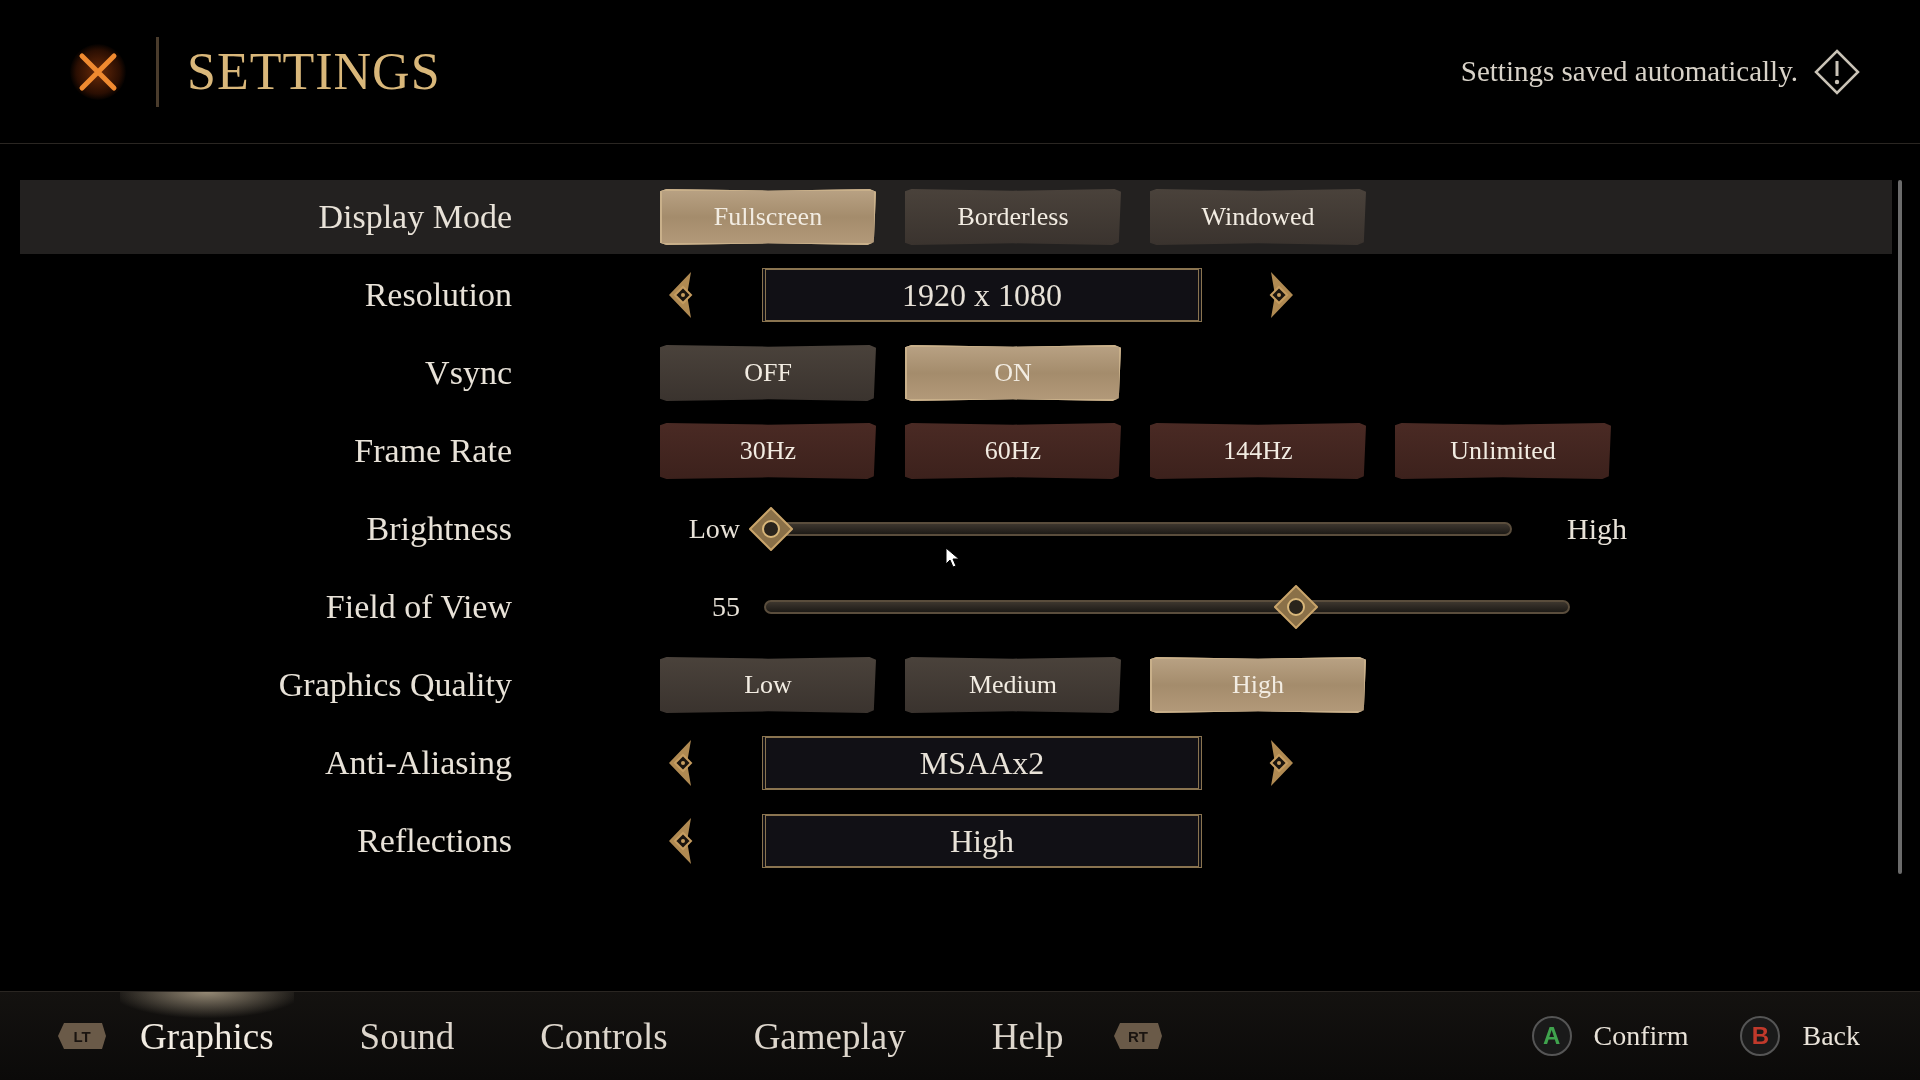 This screenshot has width=1920, height=1080. Describe the element at coordinates (982, 763) in the screenshot. I see `value-field: MSAAx2` at that location.